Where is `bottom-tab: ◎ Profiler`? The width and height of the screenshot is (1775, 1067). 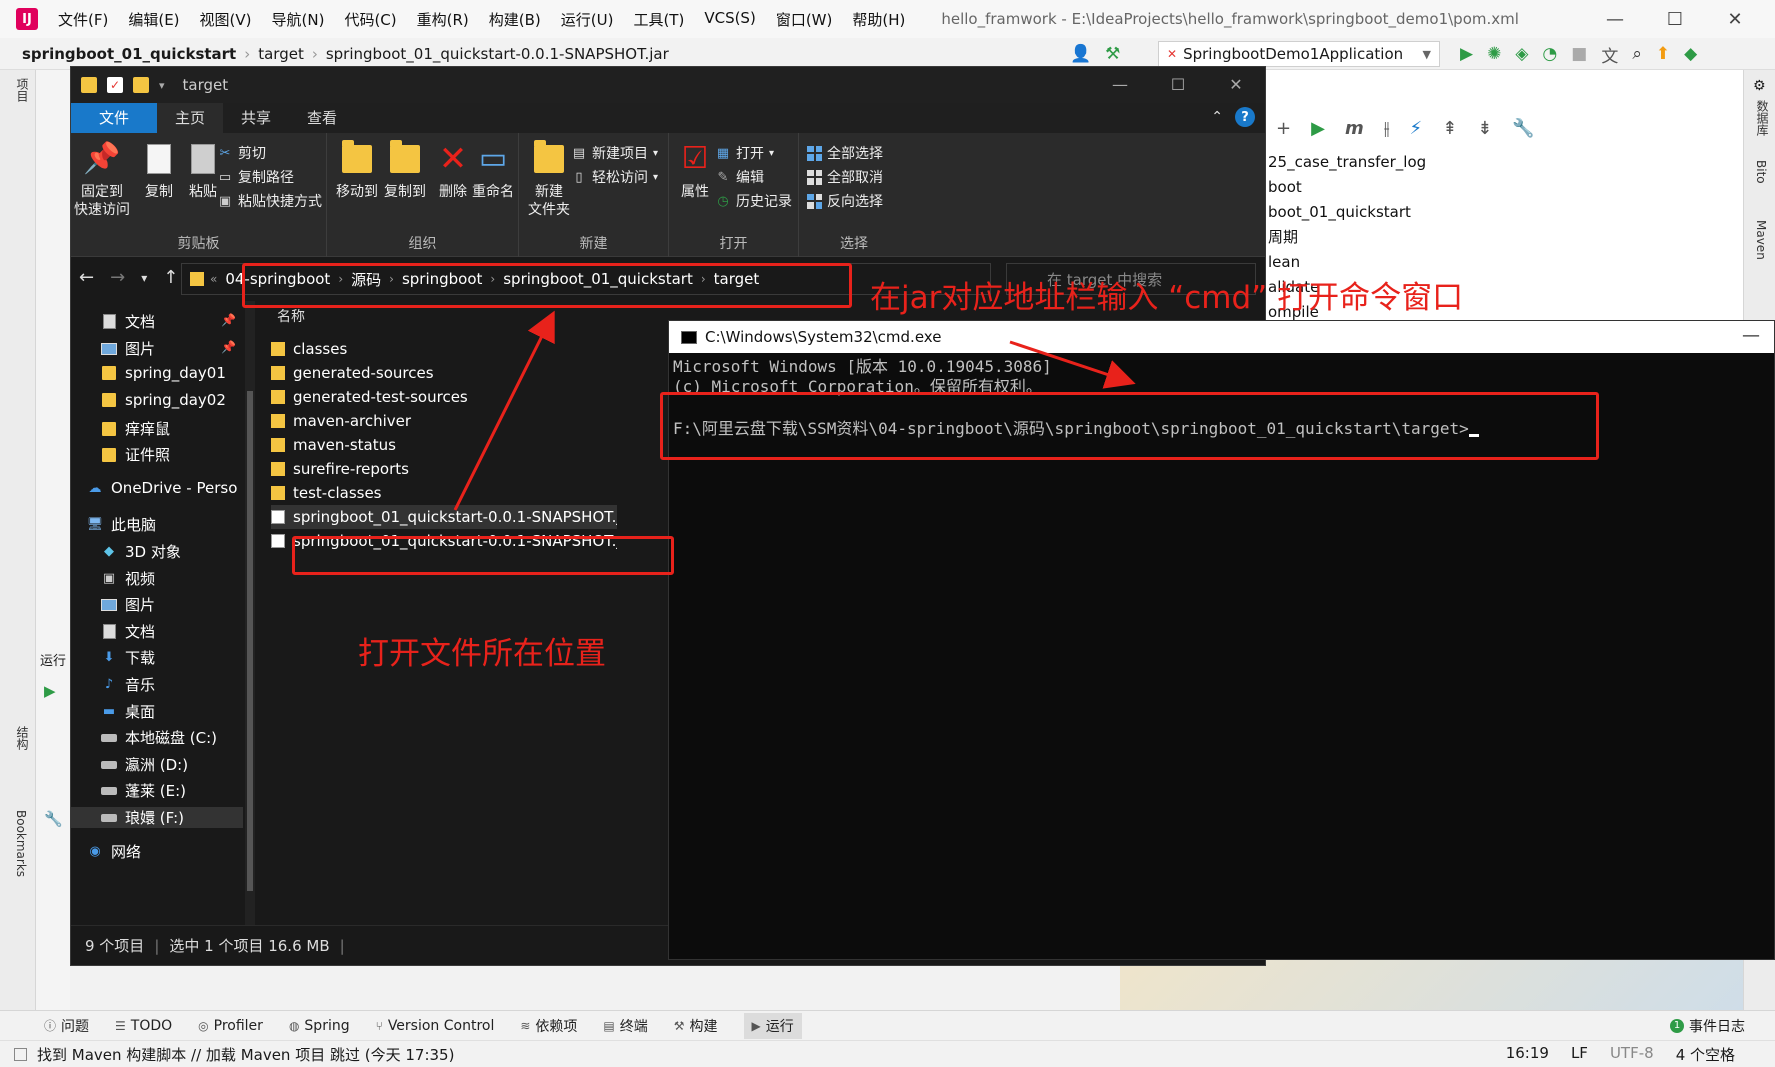 bottom-tab: ◎ Profiler is located at coordinates (230, 1026).